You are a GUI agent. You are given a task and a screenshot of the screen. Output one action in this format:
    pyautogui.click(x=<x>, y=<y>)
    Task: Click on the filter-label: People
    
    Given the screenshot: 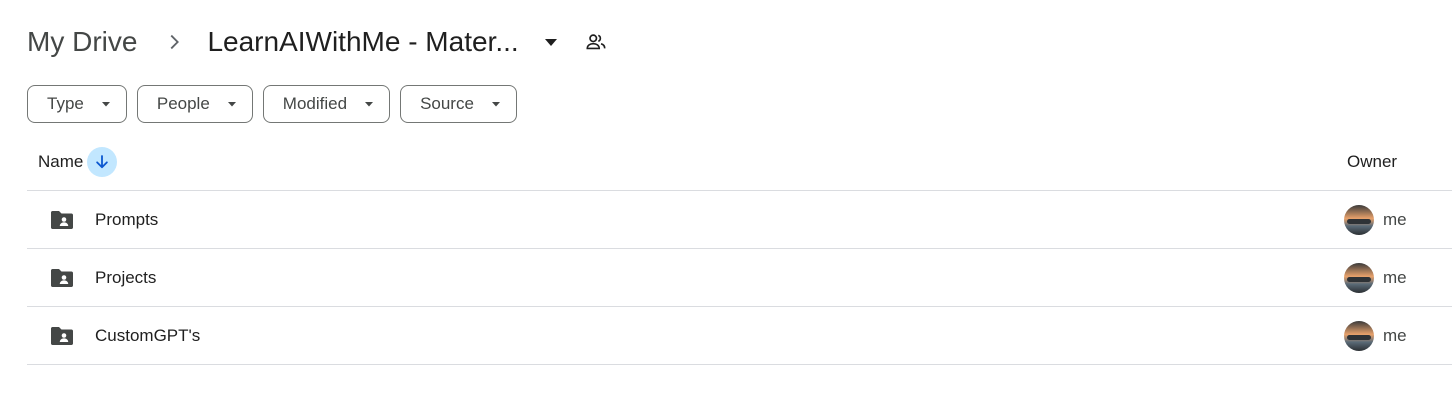 What is the action you would take?
    pyautogui.click(x=183, y=103)
    